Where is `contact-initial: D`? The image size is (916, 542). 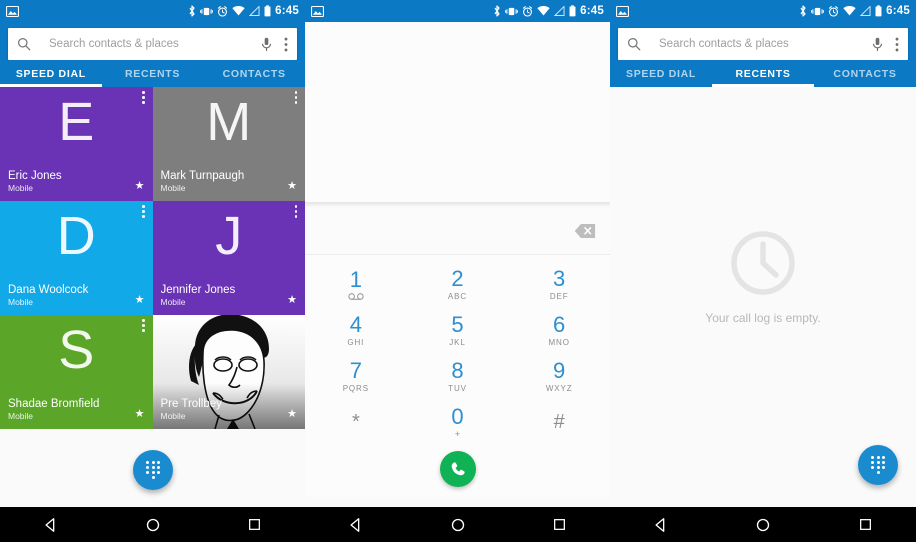 contact-initial: D is located at coordinates (76, 236).